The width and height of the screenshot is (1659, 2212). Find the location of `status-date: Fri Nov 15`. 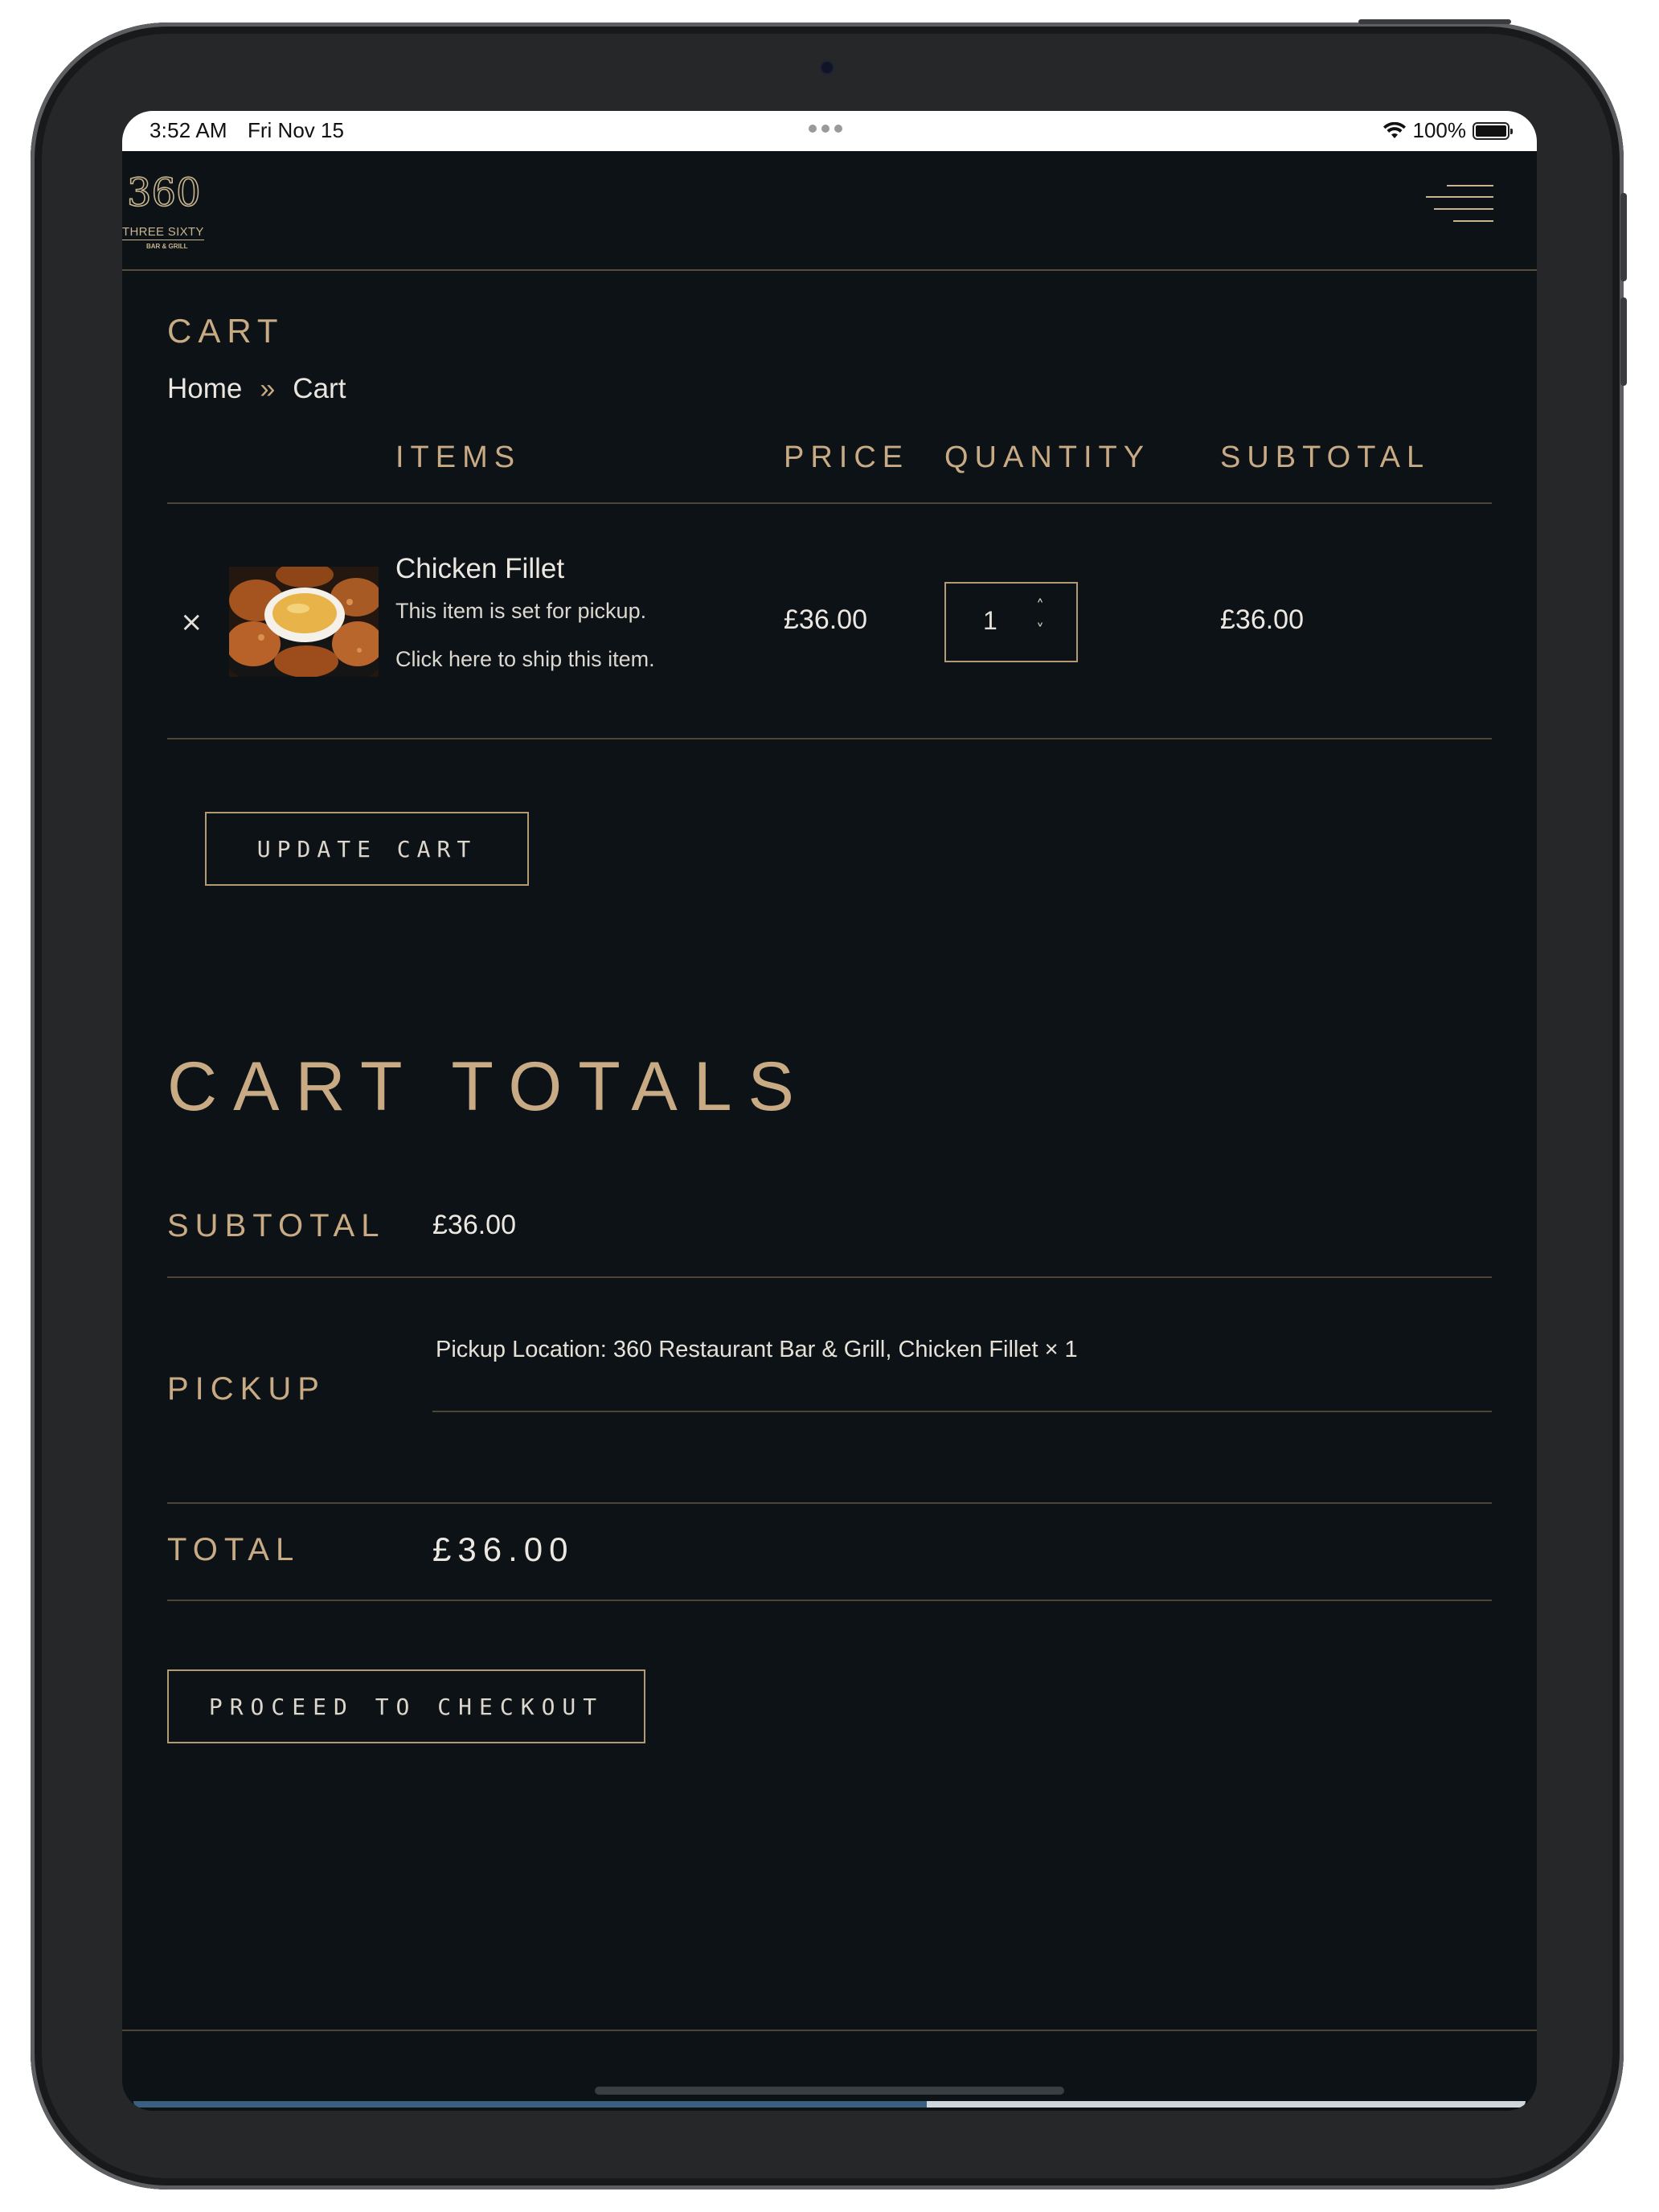

status-date: Fri Nov 15 is located at coordinates (296, 130).